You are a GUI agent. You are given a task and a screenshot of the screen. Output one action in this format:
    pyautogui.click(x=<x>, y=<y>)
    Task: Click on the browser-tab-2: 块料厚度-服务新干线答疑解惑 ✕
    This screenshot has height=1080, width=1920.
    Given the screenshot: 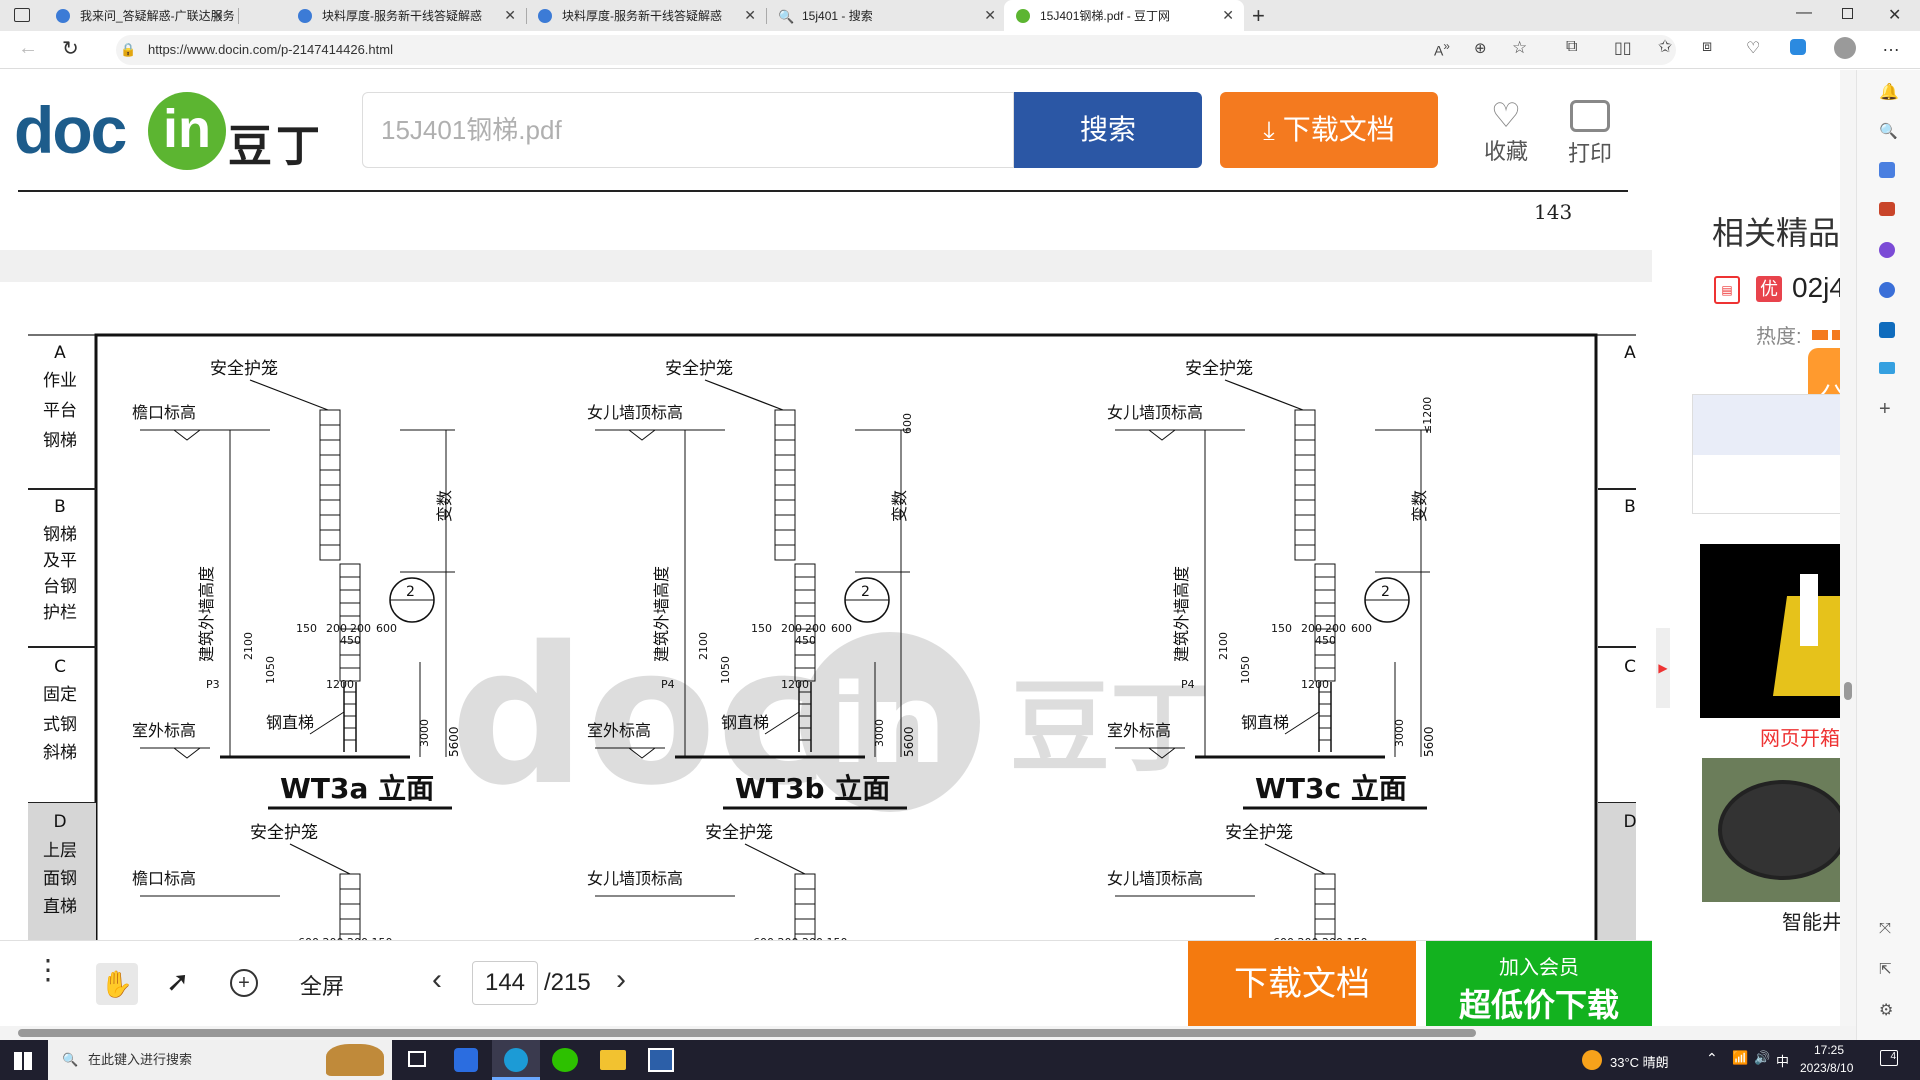 What is the action you would take?
    pyautogui.click(x=406, y=15)
    